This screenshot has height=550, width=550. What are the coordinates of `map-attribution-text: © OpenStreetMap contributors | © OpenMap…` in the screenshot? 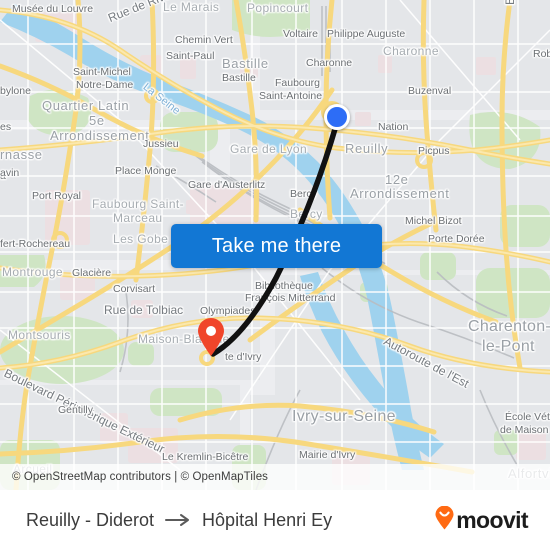 It's located at (140, 477).